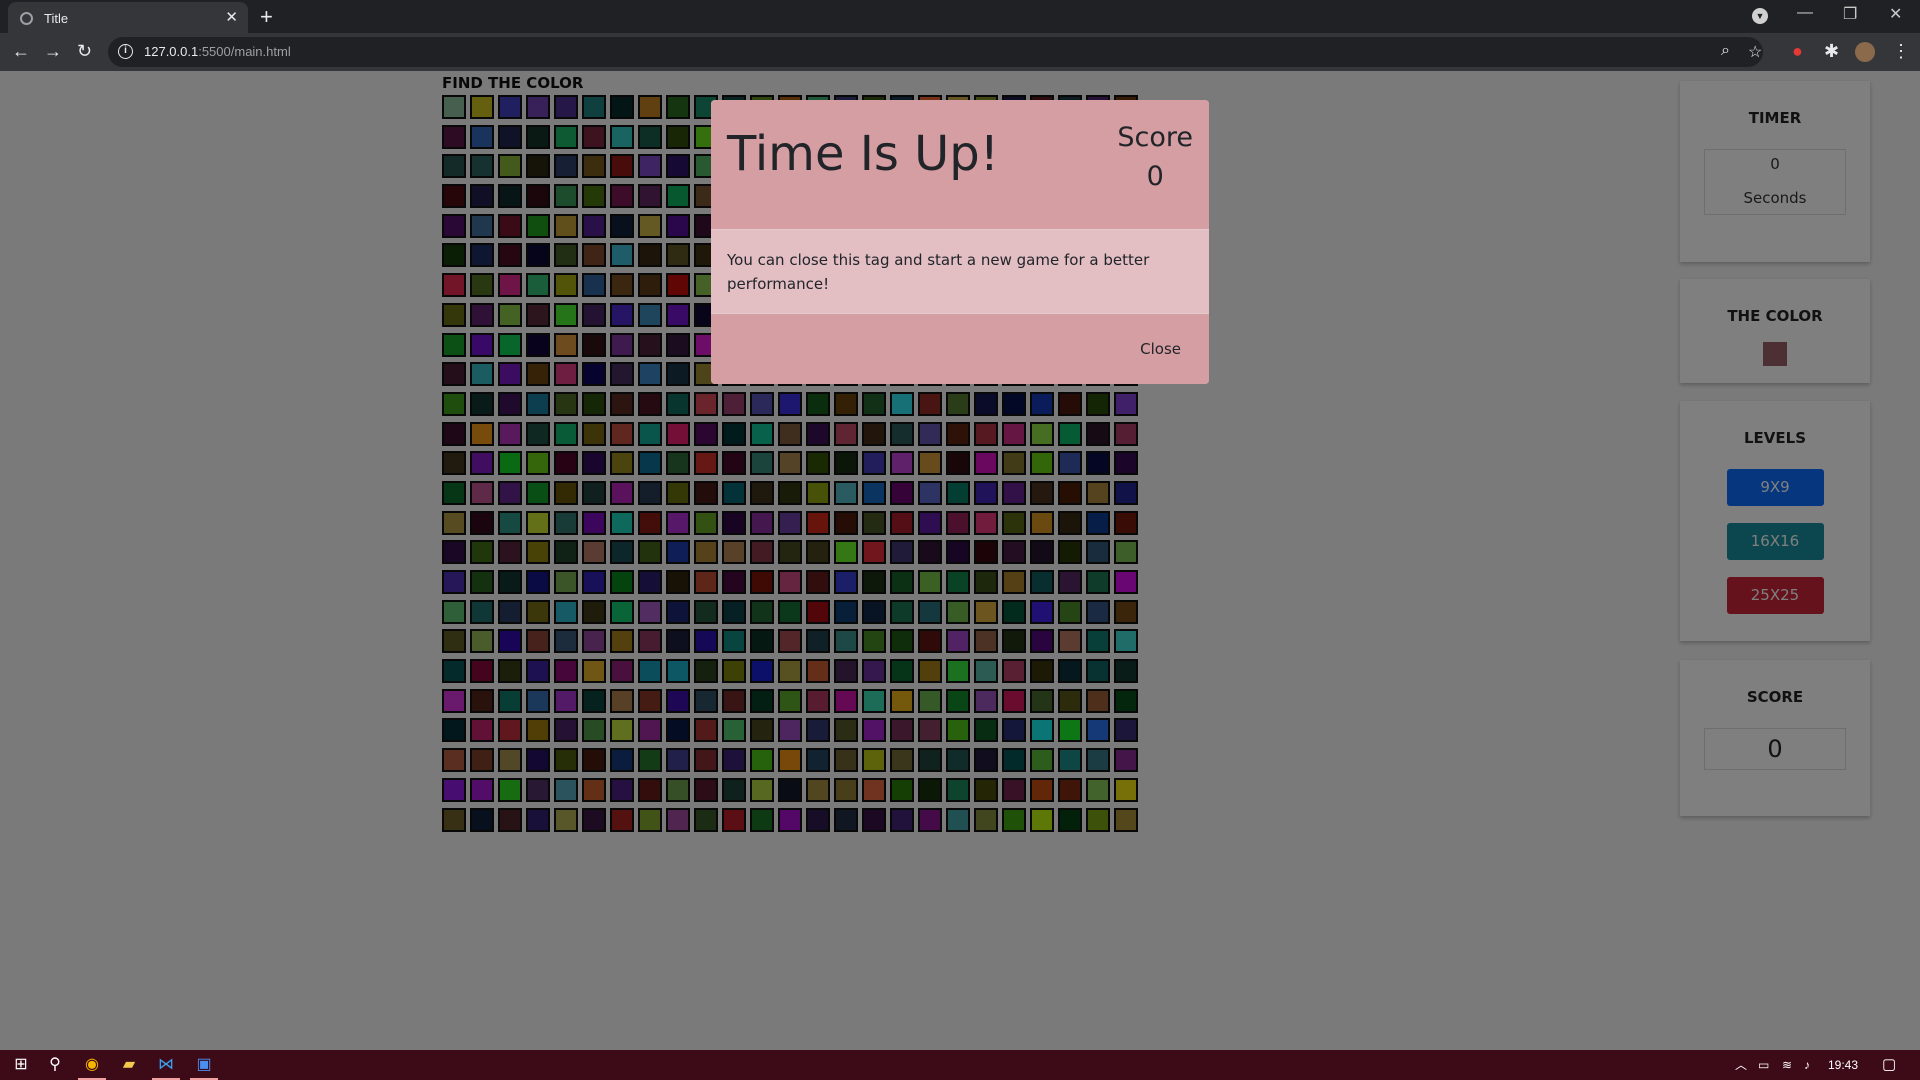 This screenshot has height=1080, width=1920. I want to click on close-window-icon: ✕, so click(1895, 14).